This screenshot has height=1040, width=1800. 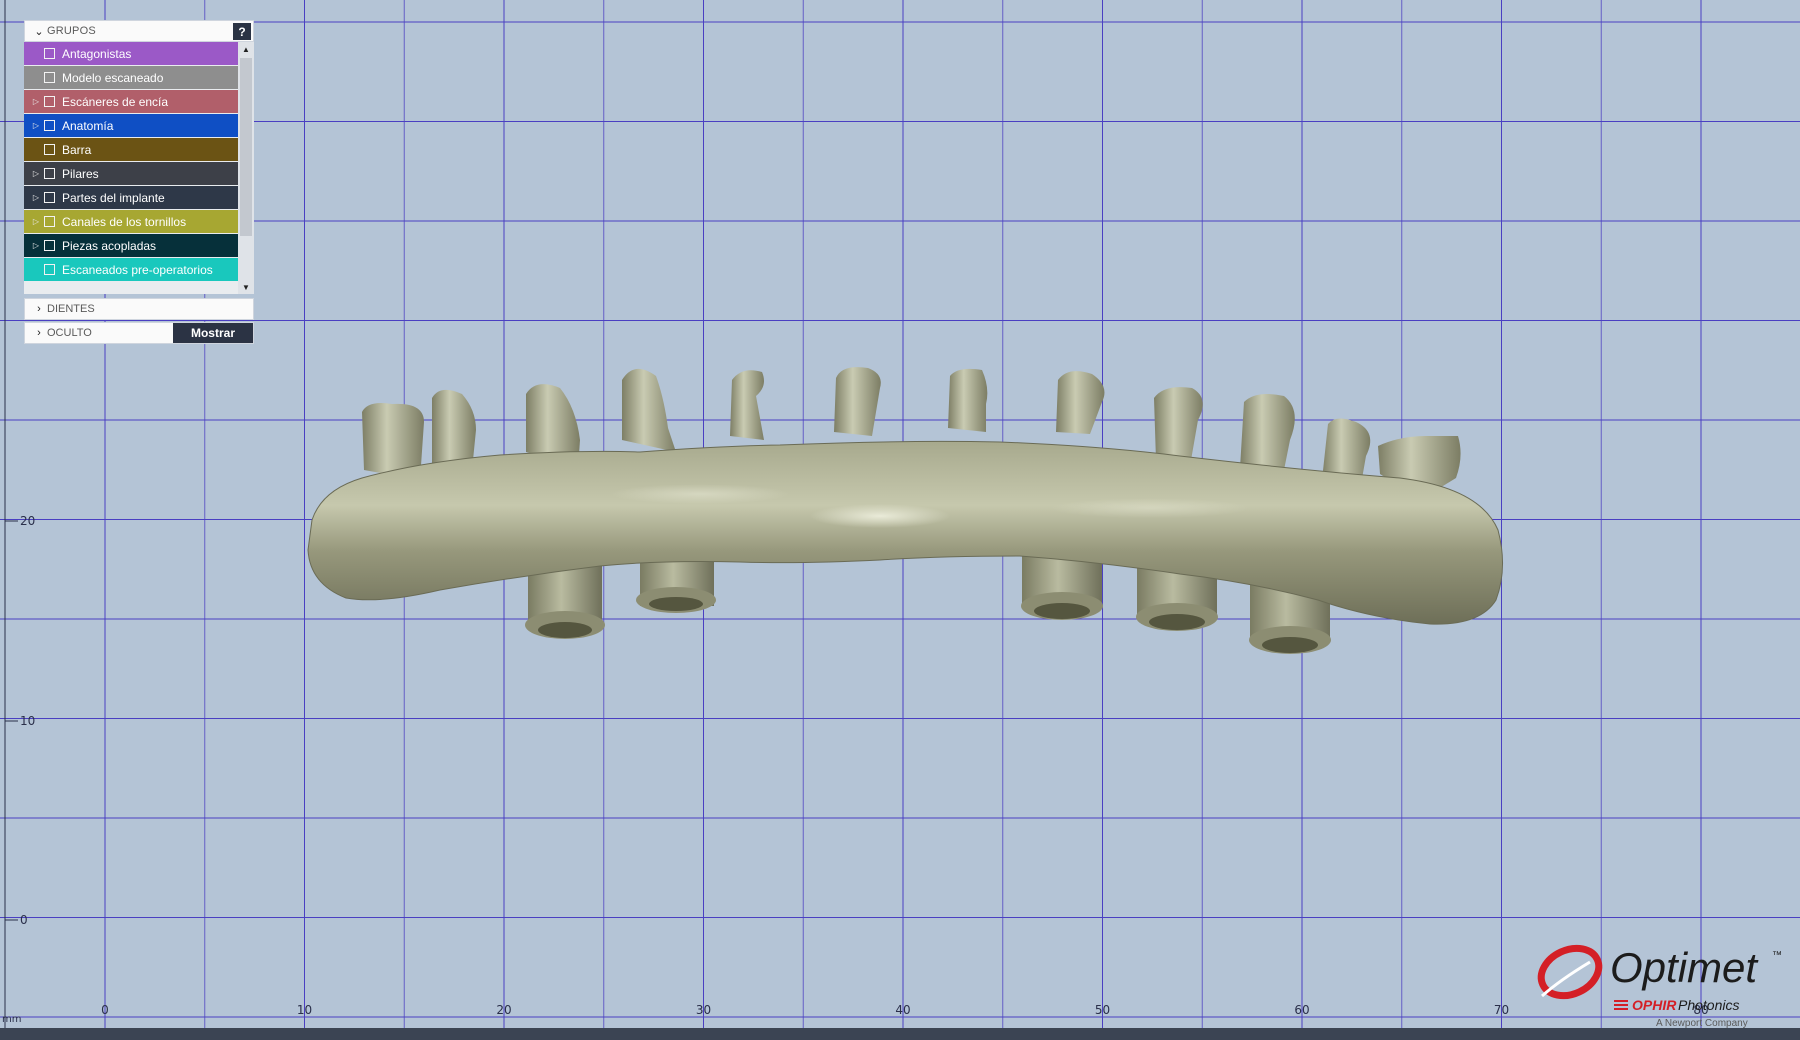 I want to click on group-item-label: Partes del implante, so click(x=113, y=197).